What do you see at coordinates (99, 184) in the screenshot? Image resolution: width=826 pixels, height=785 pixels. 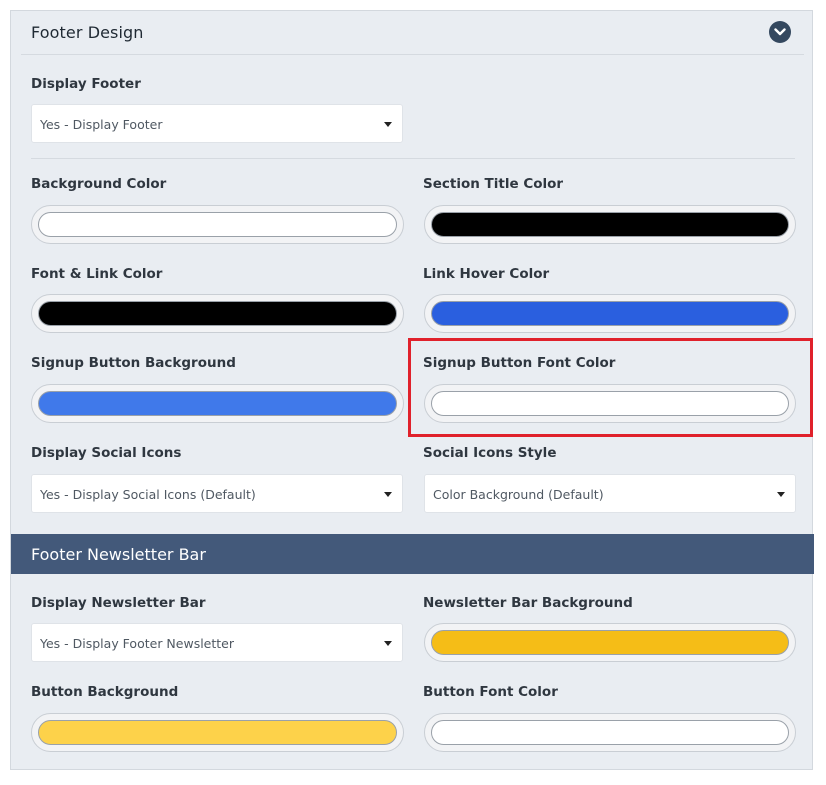 I see `background-color-label: Background Color` at bounding box center [99, 184].